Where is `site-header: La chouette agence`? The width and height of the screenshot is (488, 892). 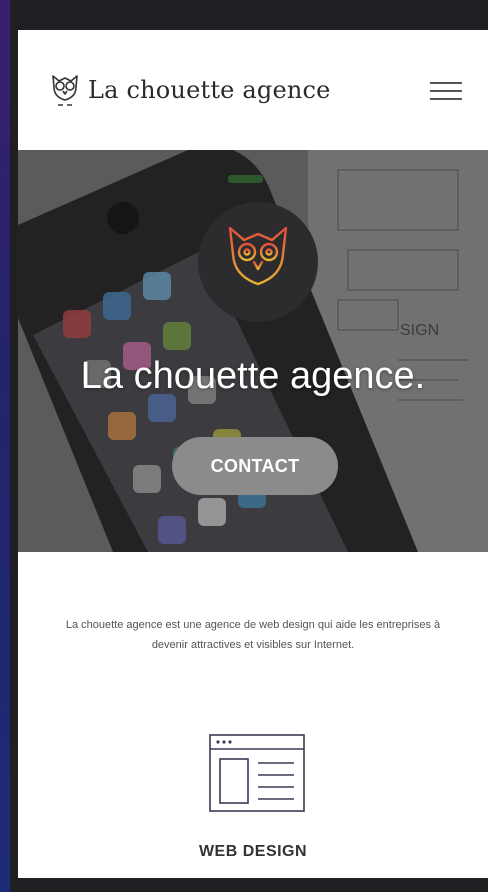
site-header: La chouette agence is located at coordinates (253, 90).